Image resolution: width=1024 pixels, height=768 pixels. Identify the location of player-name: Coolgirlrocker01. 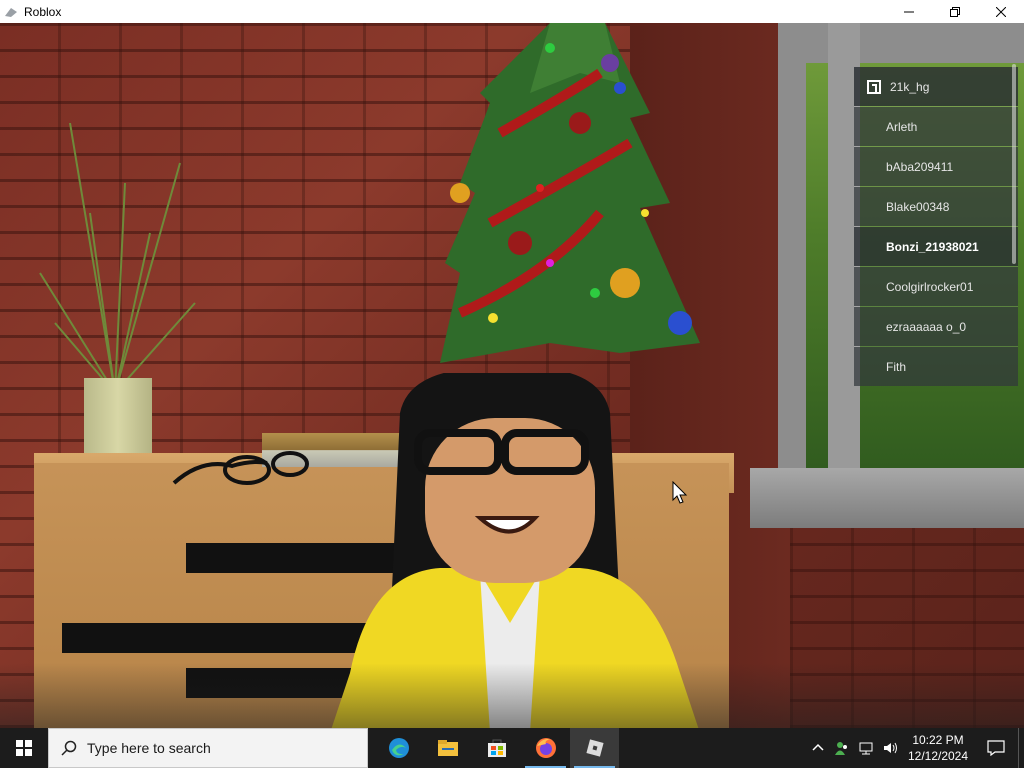
(930, 286).